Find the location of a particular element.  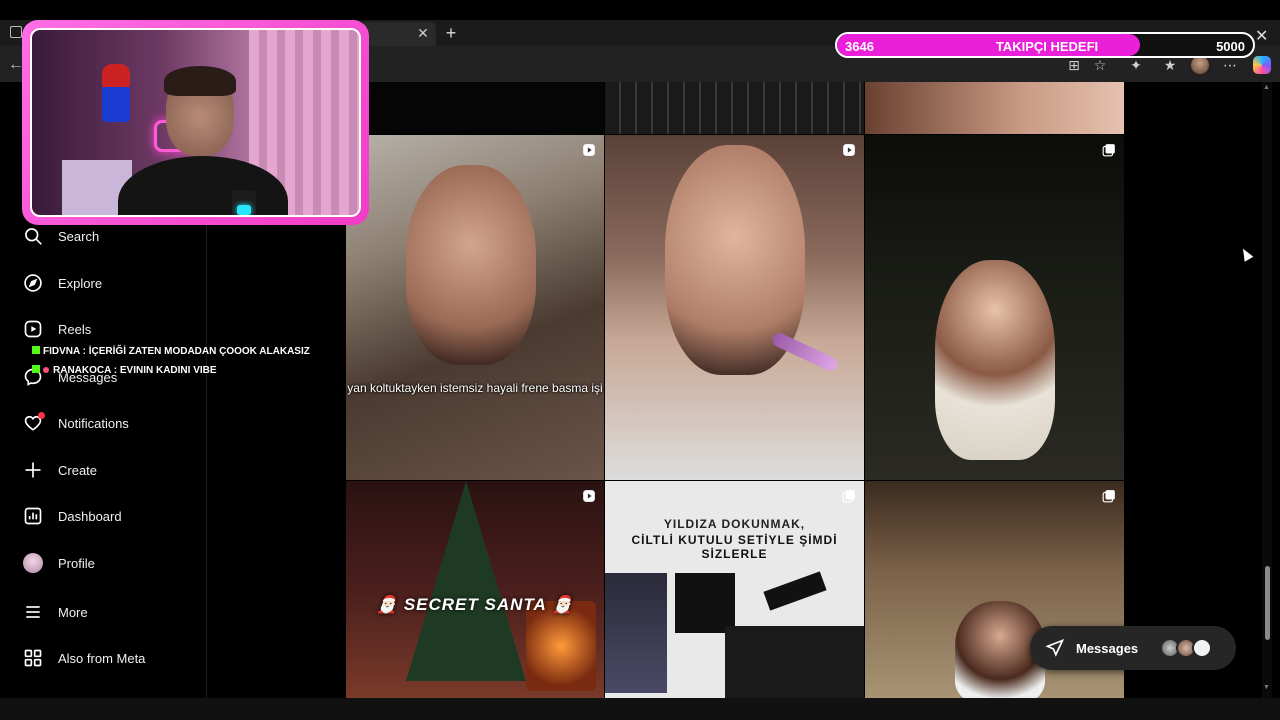

nav-item-reels: Reels is located at coordinates (56, 329).